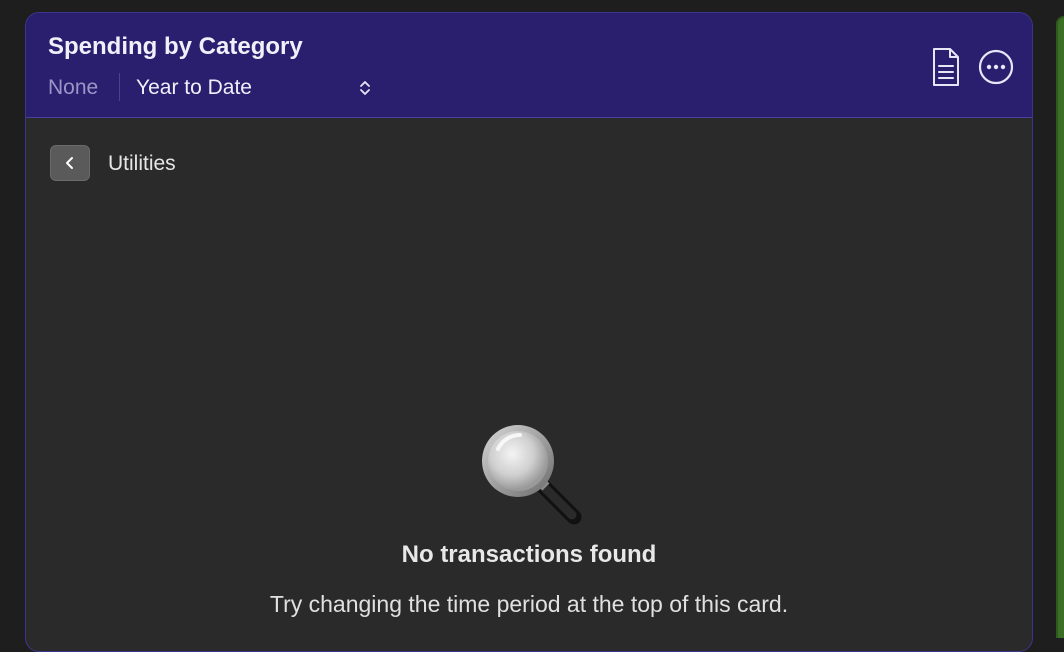  Describe the element at coordinates (194, 87) in the screenshot. I see `time-period-value: Year to Date` at that location.